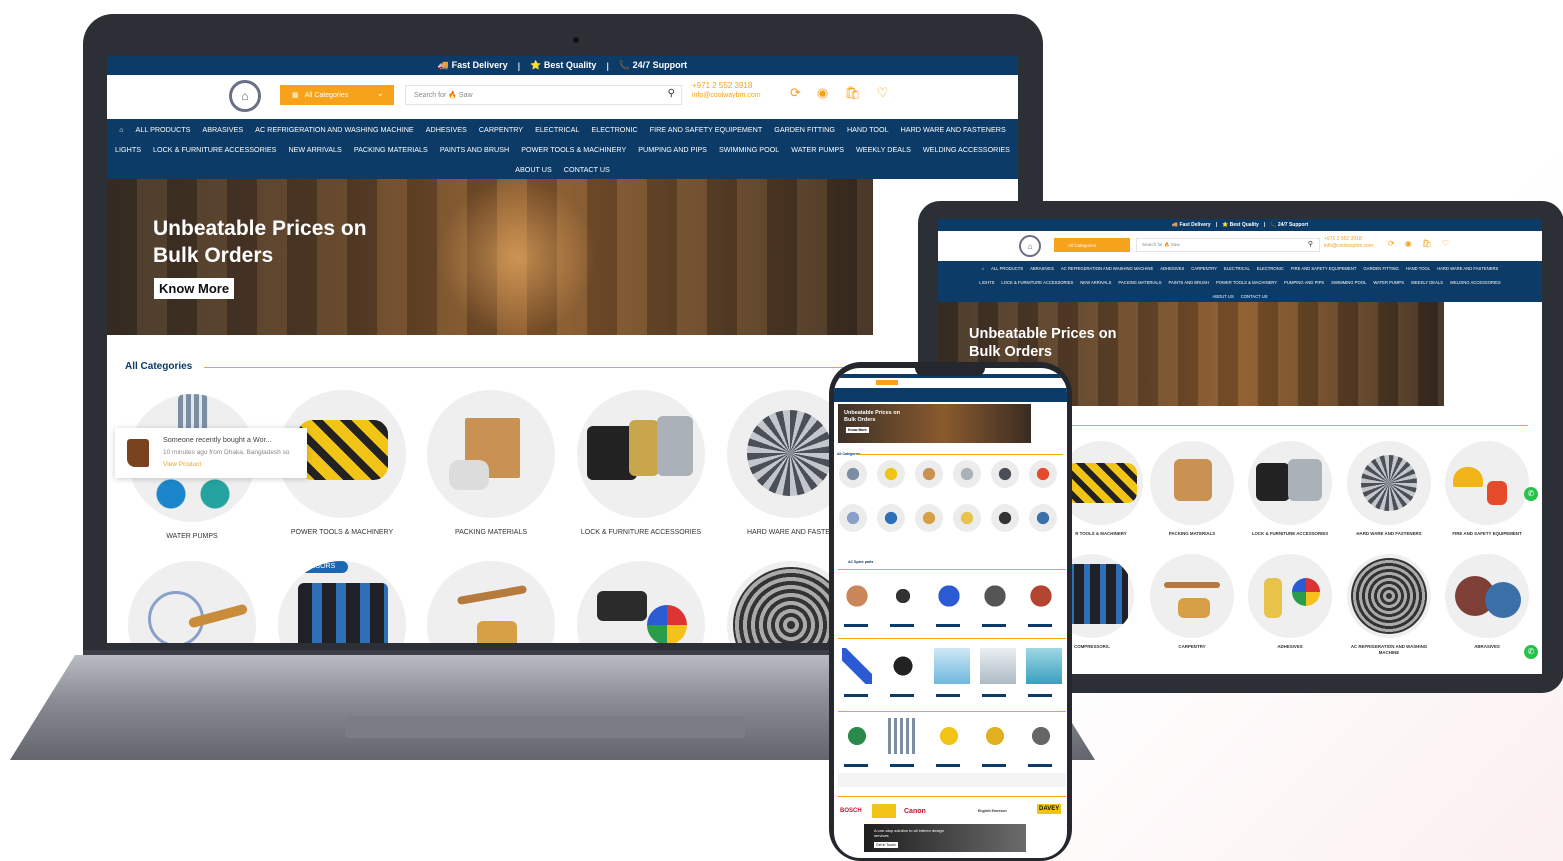 Image resolution: width=1563 pixels, height=861 pixels. What do you see at coordinates (337, 95) in the screenshot?
I see `all-categories-button: ▦ All Categories ⌄` at bounding box center [337, 95].